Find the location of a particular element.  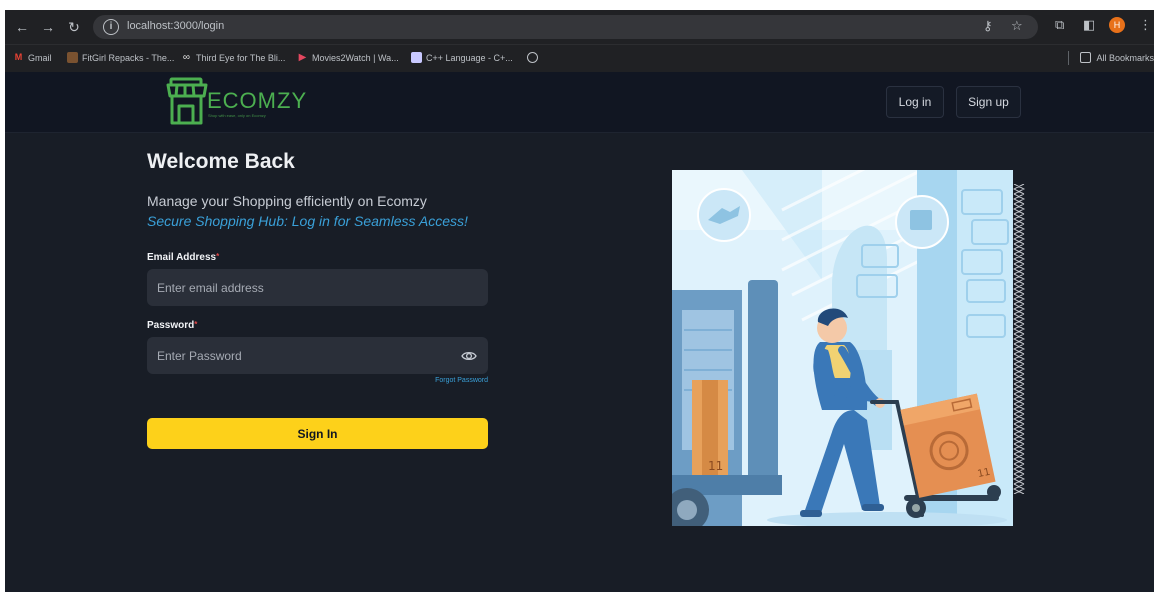

ecomzy-logo: ECOMZY Shop with ease, only on Ecomzy is located at coordinates (240, 102).